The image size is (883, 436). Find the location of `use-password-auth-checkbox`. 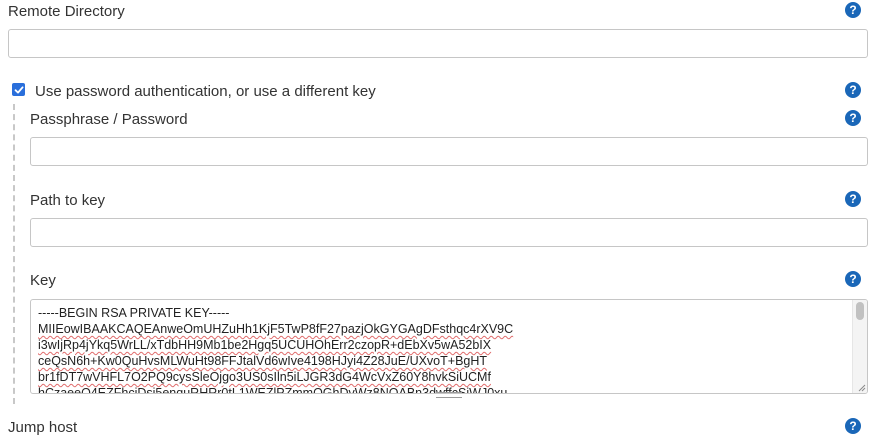

use-password-auth-checkbox is located at coordinates (18, 89).